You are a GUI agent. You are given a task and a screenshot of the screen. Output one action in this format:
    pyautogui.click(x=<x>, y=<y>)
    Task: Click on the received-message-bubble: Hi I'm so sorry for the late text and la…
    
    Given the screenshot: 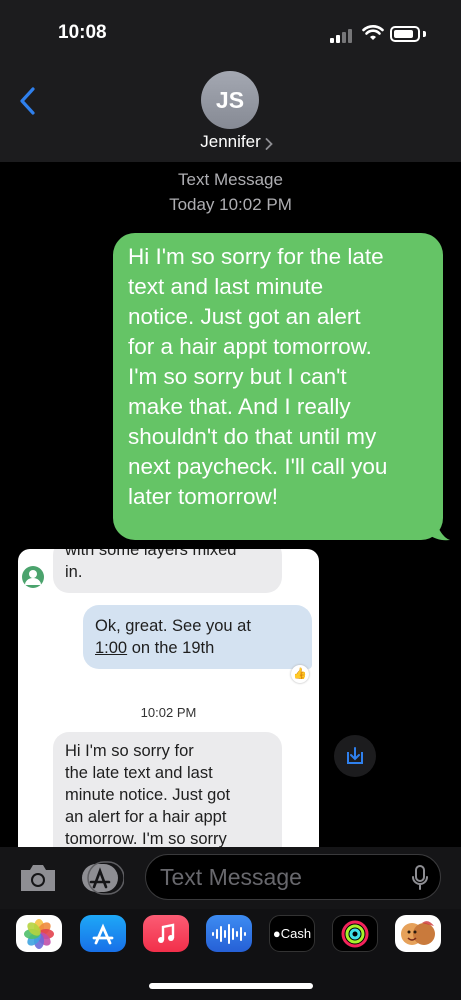 What is the action you would take?
    pyautogui.click(x=167, y=790)
    